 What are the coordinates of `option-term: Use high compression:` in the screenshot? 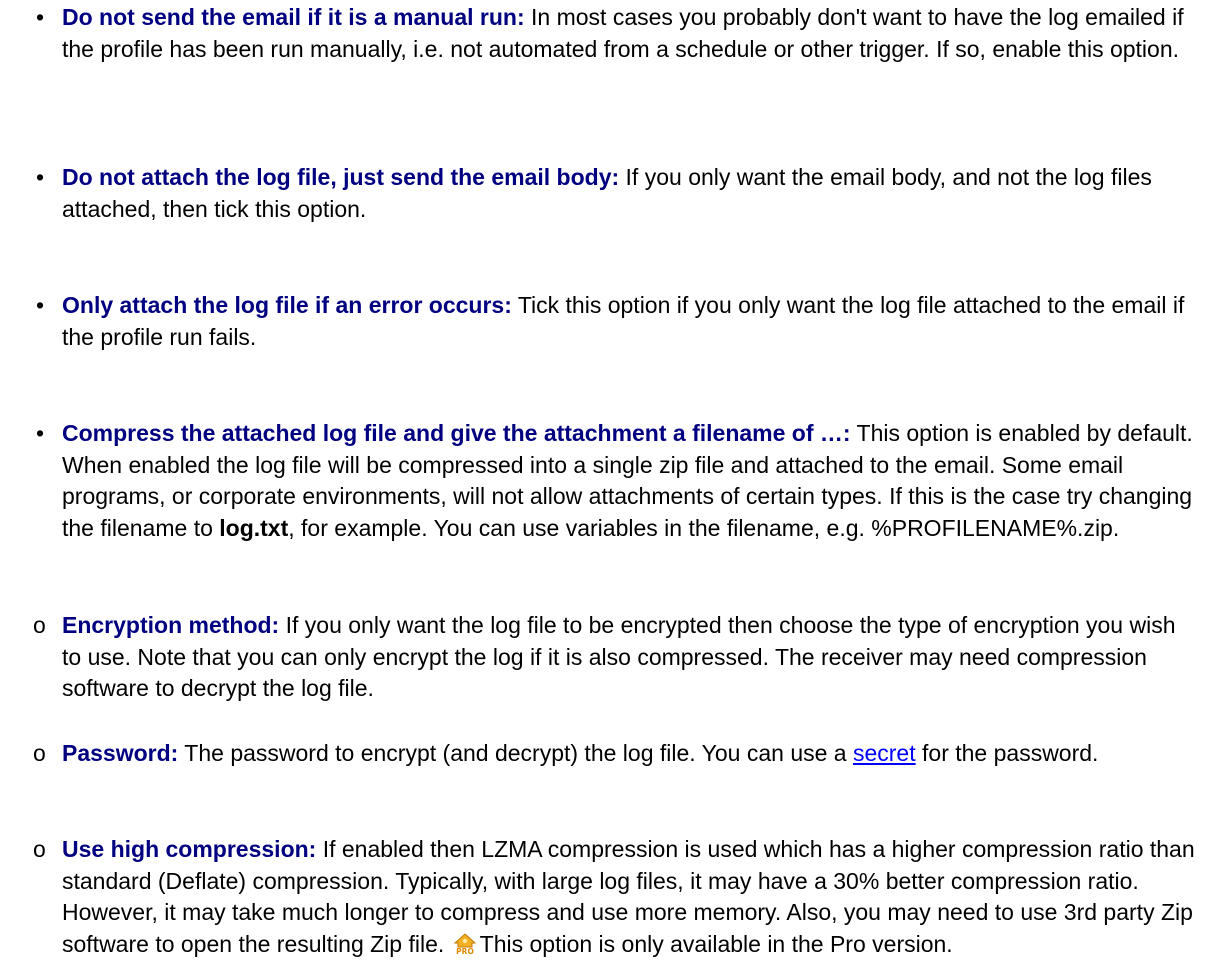 It's located at (189, 849).